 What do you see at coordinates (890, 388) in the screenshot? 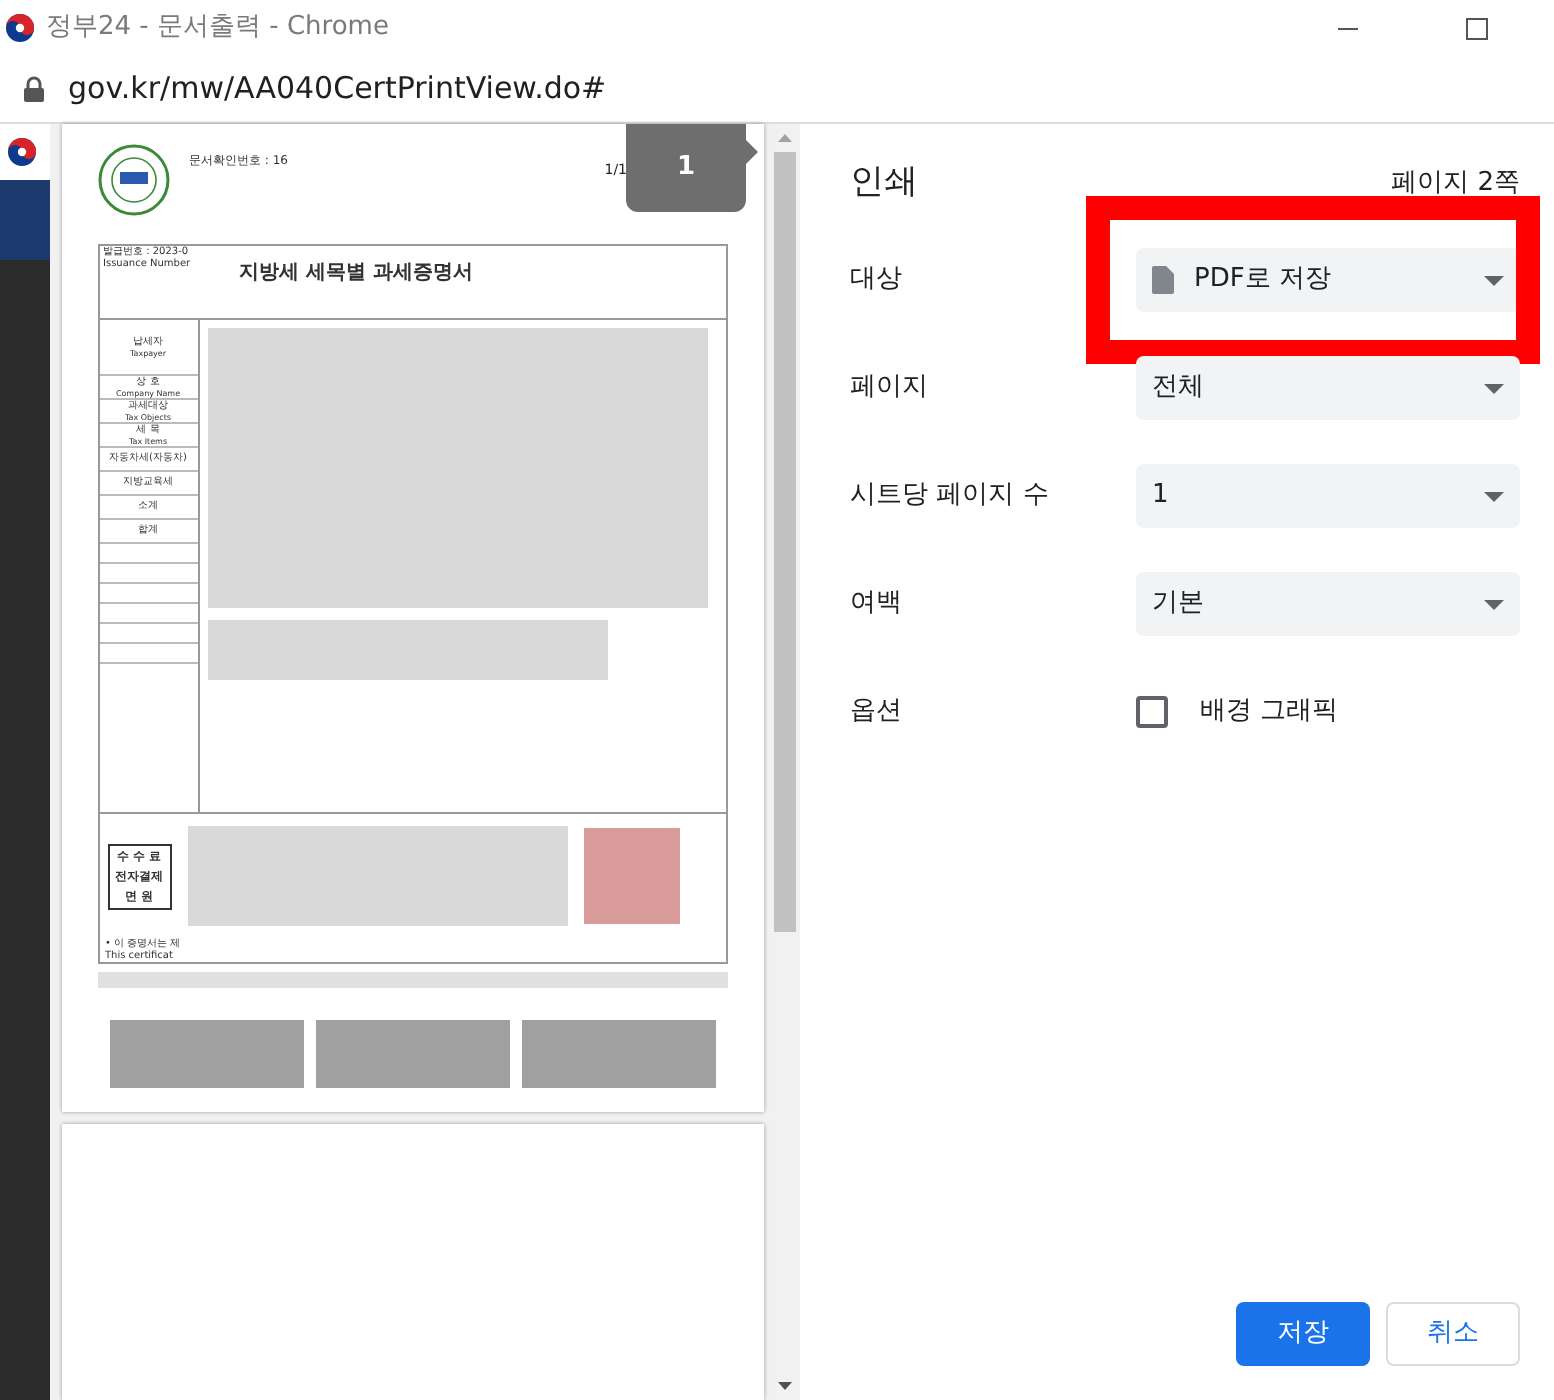
I see `setting-label: 페이지` at bounding box center [890, 388].